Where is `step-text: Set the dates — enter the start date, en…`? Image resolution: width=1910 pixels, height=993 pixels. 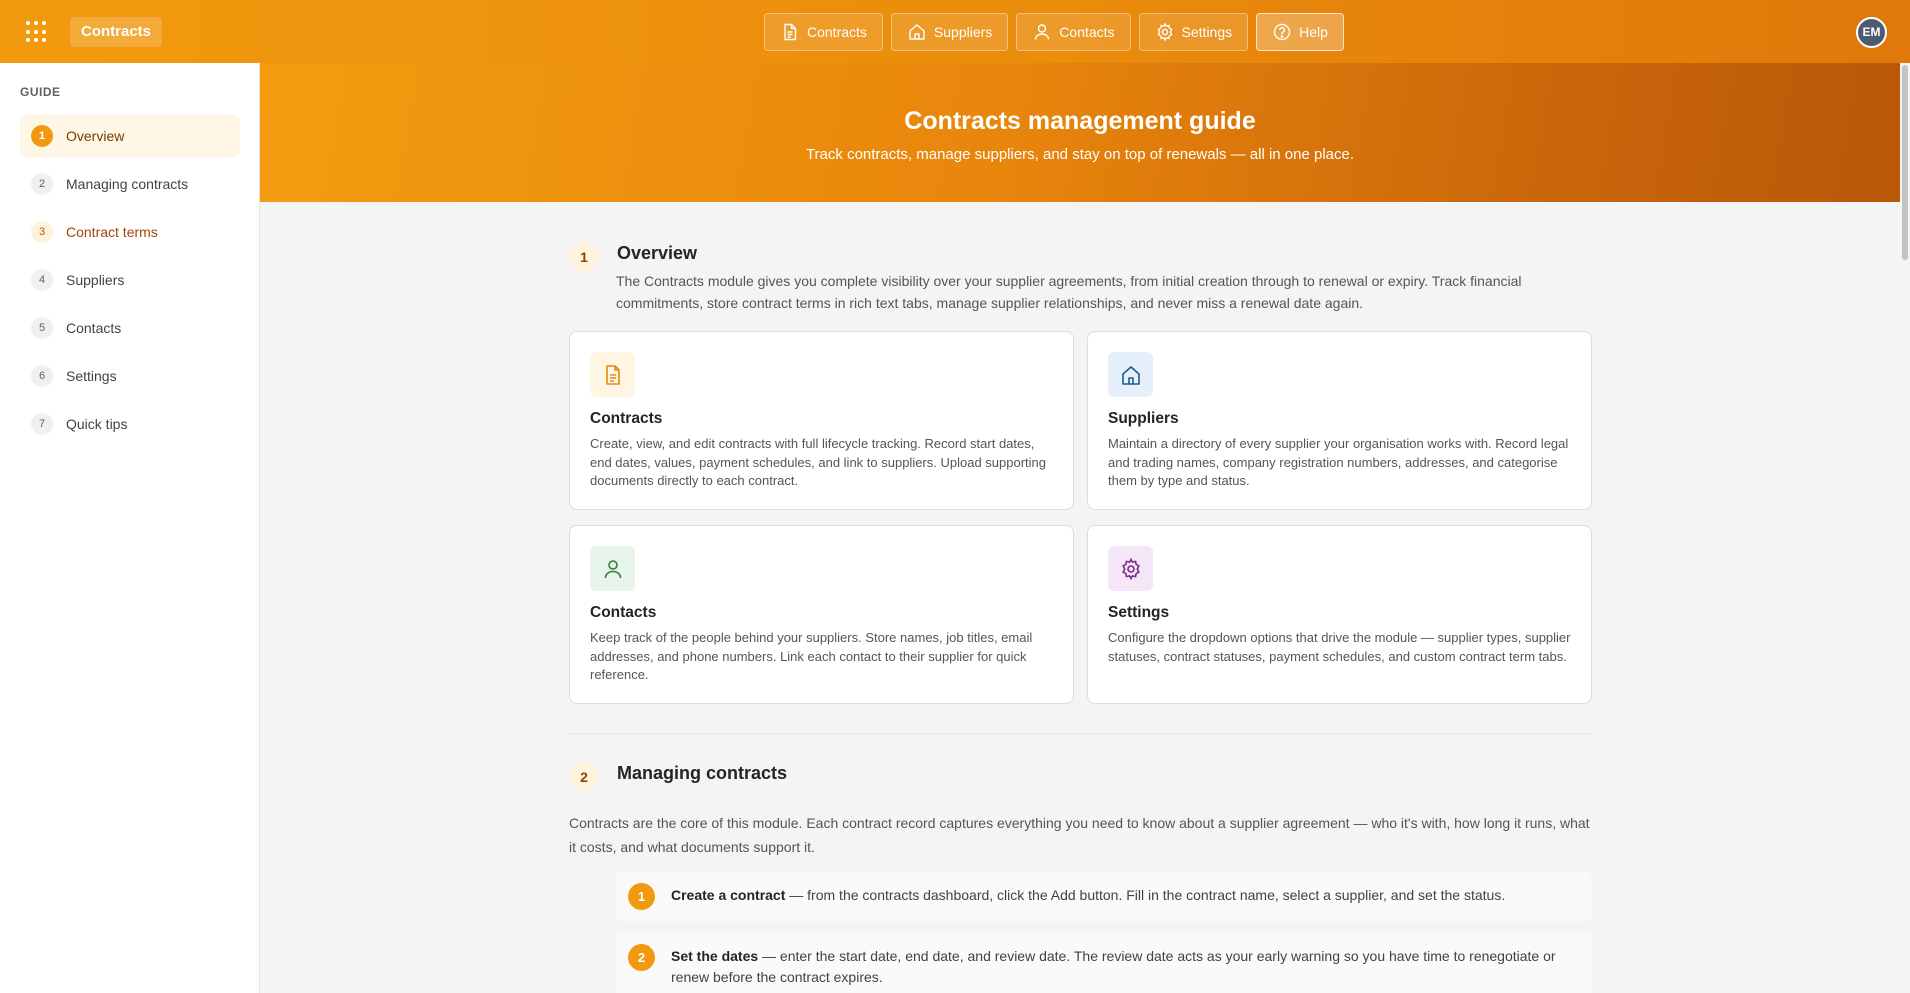 step-text: Set the dates — enter the start date, en… is located at coordinates (1125, 967).